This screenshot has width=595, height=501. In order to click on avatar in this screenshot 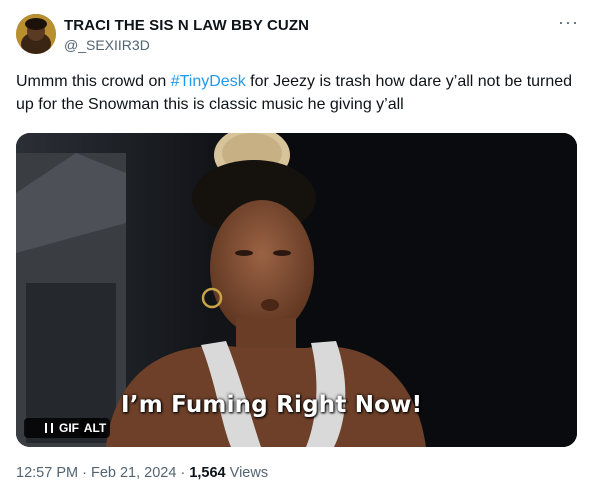, I will do `click(36, 34)`.